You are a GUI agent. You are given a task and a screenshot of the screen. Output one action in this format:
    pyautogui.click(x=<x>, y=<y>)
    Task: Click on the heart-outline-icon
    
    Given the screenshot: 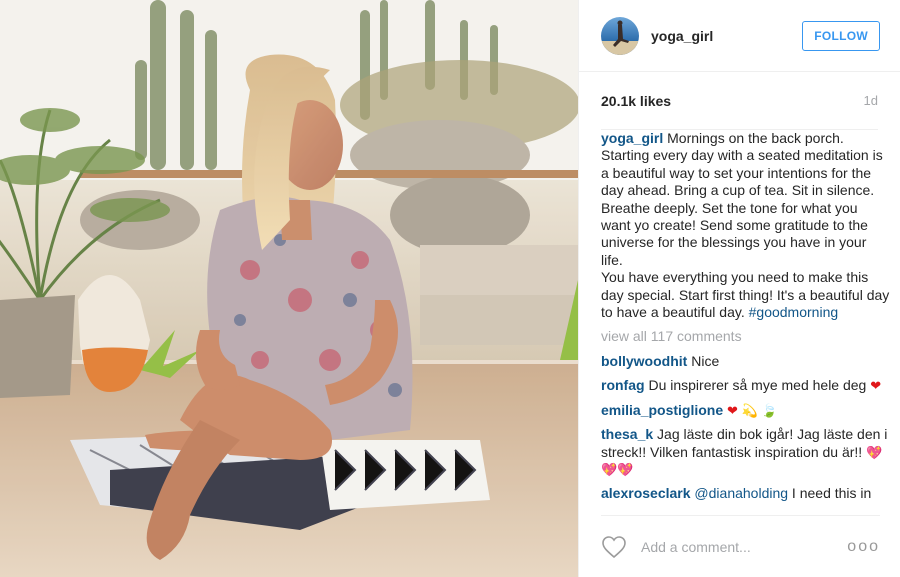 What is the action you would take?
    pyautogui.click(x=614, y=547)
    